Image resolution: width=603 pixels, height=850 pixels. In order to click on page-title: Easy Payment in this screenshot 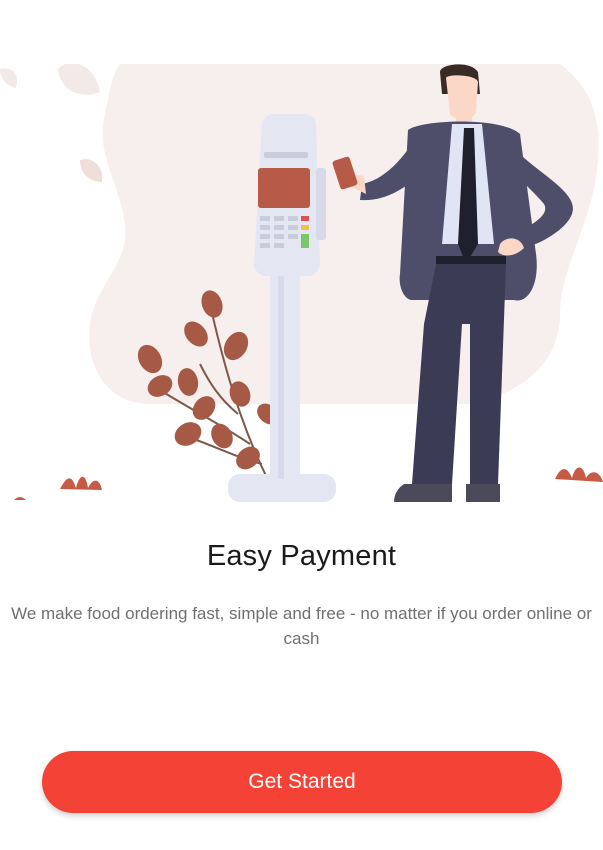, I will do `click(301, 556)`.